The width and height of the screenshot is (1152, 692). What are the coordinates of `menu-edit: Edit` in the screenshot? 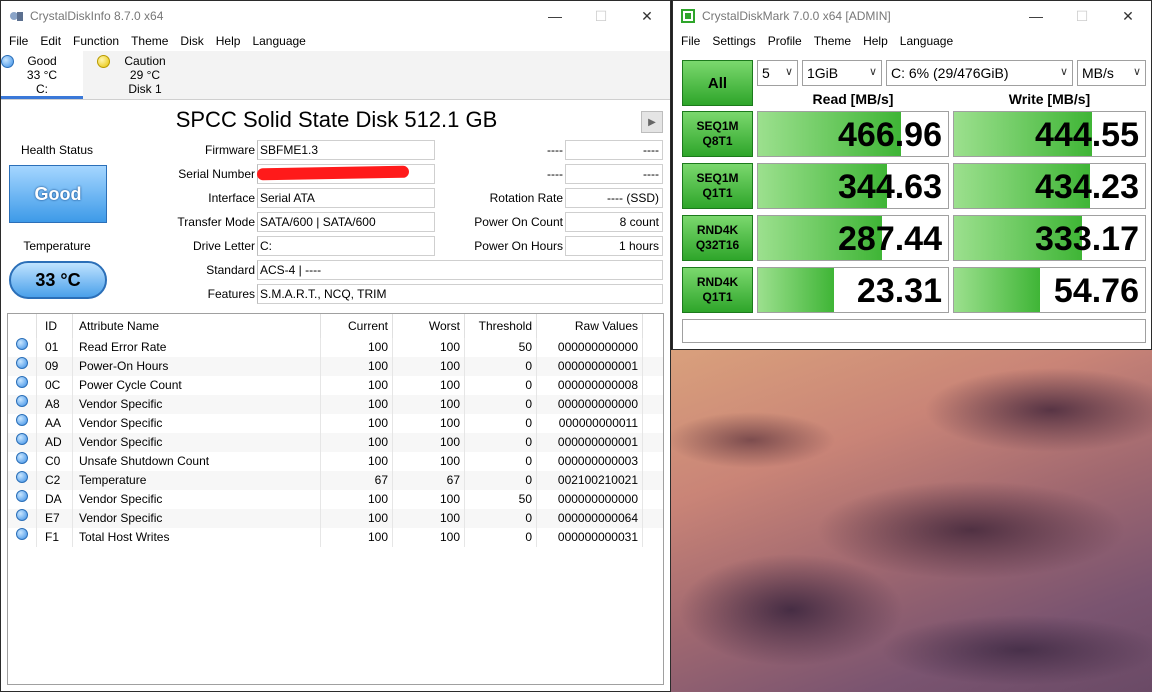 It's located at (50, 41).